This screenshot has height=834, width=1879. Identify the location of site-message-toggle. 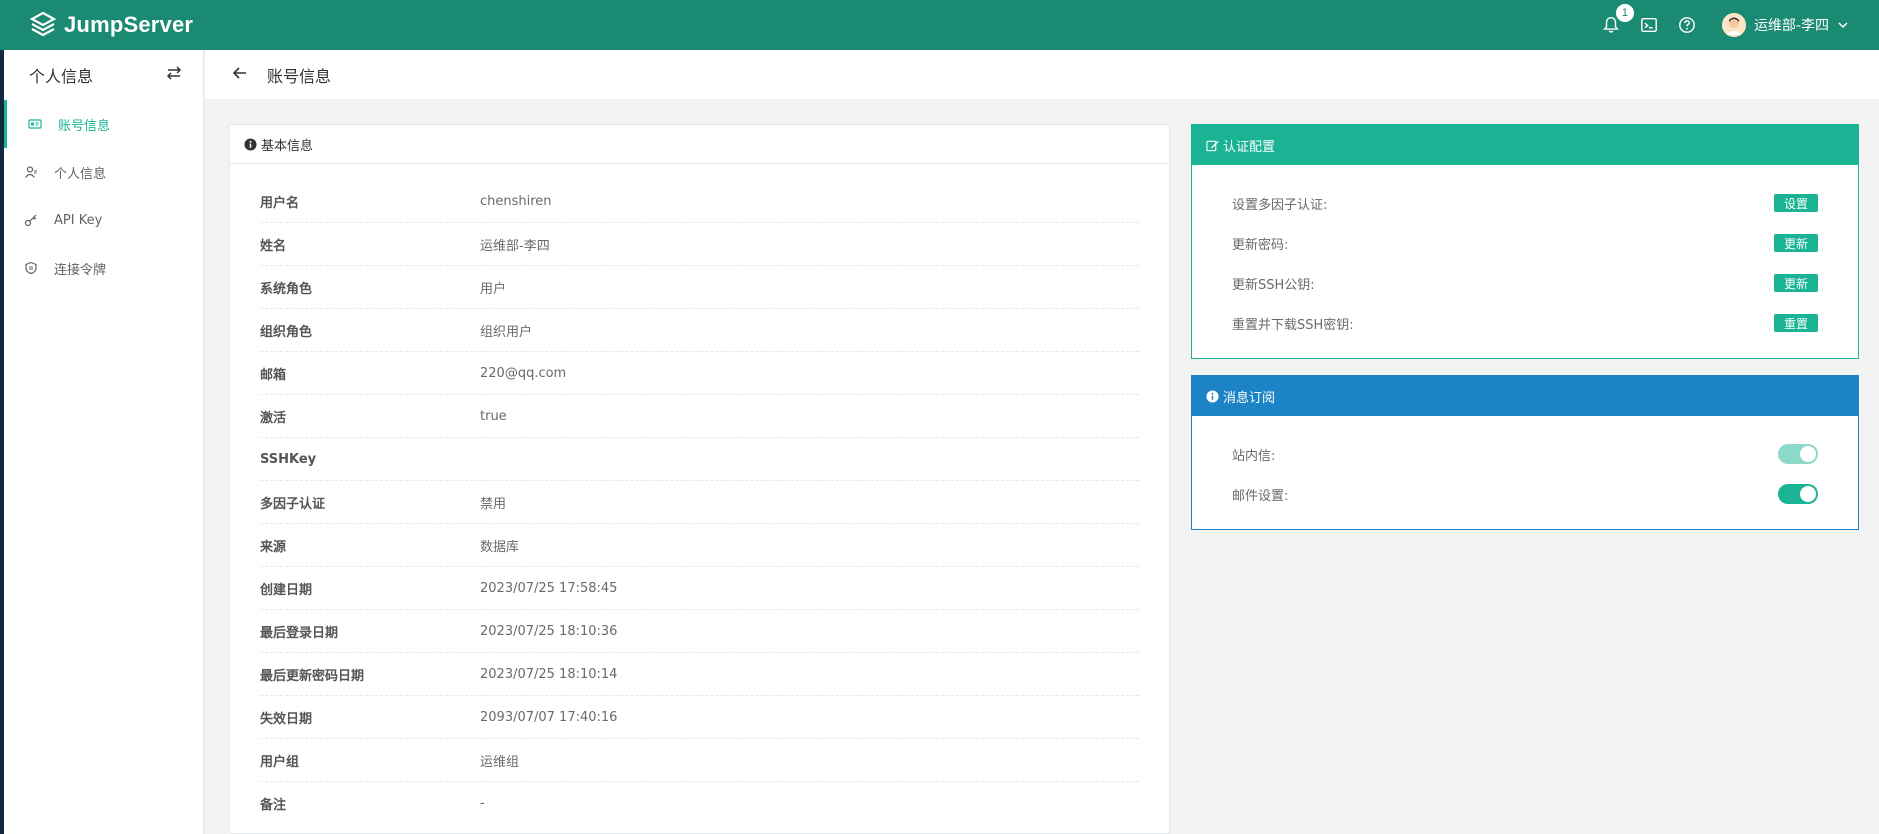
(1798, 454).